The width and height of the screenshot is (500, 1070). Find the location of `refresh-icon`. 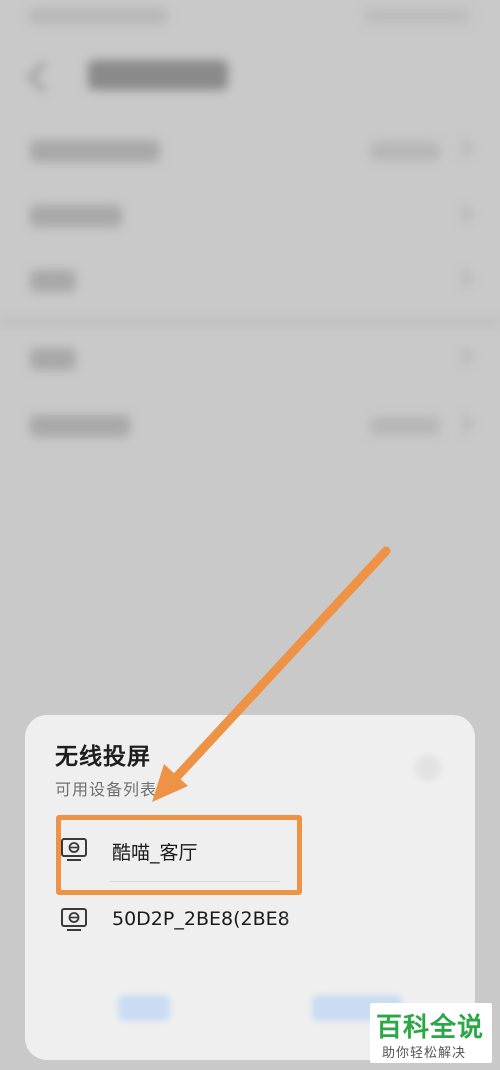

refresh-icon is located at coordinates (428, 768).